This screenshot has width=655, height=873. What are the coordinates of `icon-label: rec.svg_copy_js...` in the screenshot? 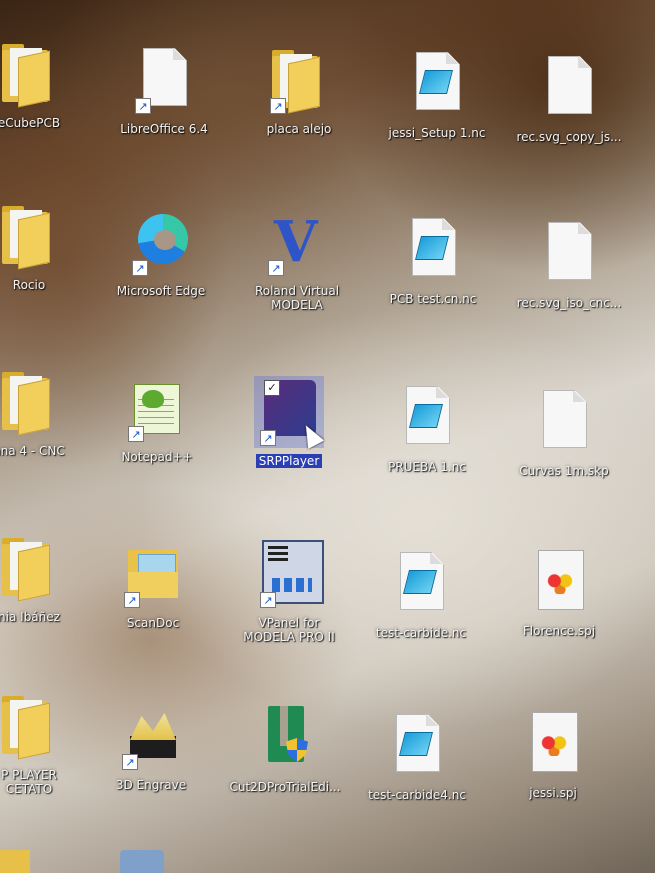 It's located at (569, 137).